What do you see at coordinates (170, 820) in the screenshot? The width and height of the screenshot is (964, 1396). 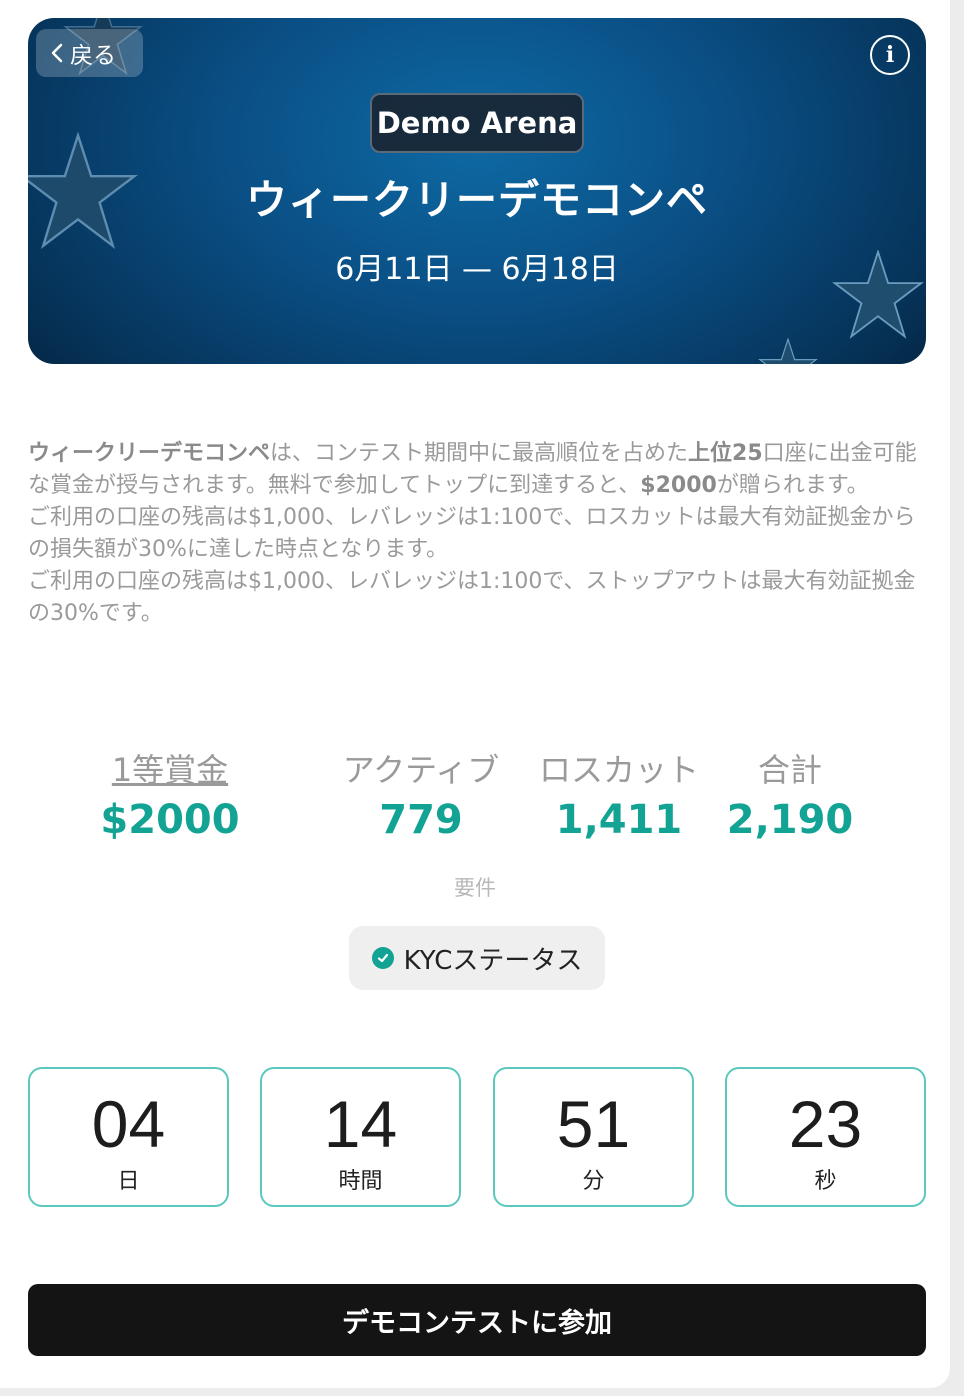 I see `stat-value: $2000` at bounding box center [170, 820].